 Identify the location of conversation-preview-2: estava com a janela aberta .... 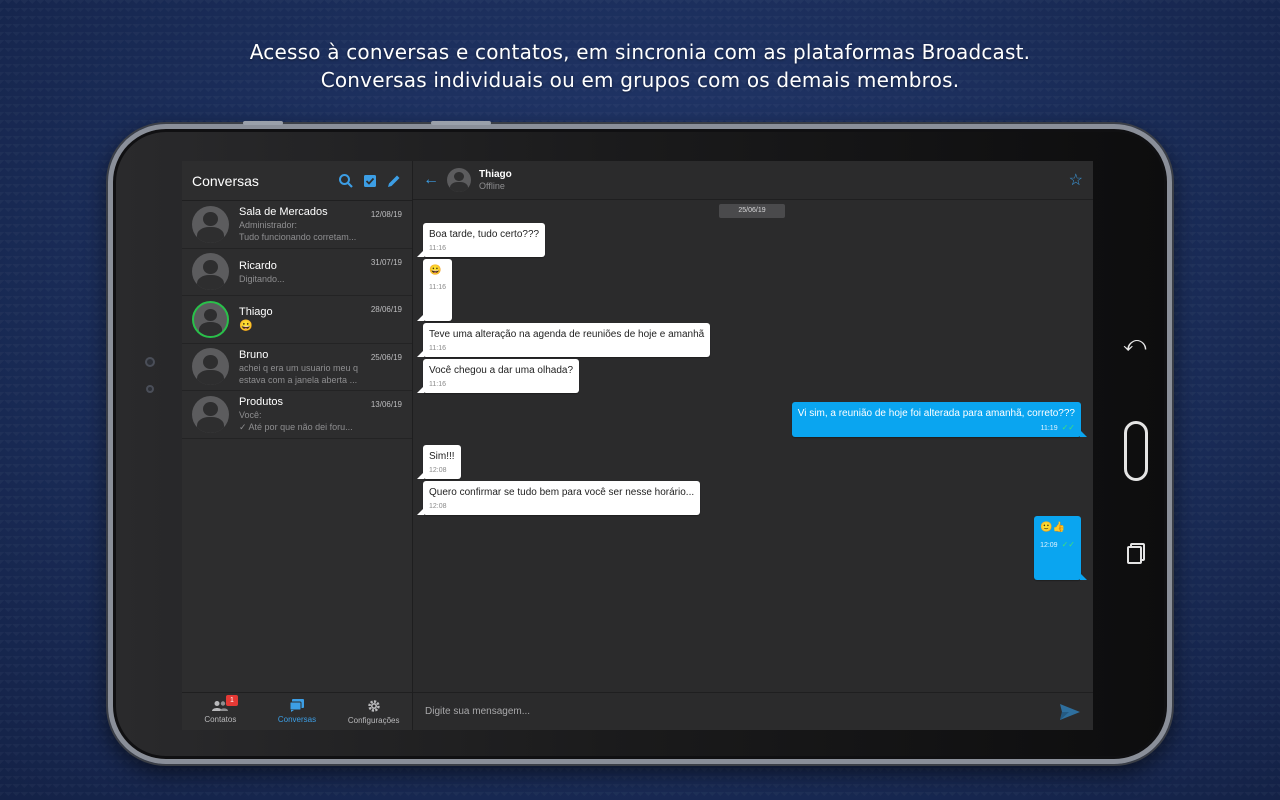
(298, 379).